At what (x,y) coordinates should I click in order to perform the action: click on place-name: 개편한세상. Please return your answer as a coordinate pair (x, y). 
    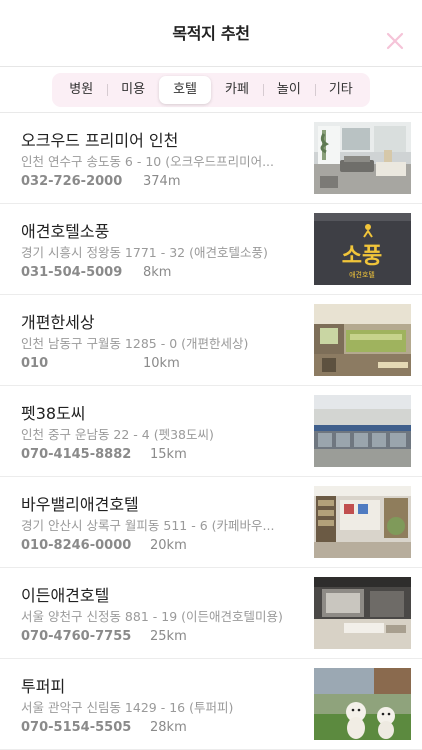
    Looking at the image, I should click on (58, 322).